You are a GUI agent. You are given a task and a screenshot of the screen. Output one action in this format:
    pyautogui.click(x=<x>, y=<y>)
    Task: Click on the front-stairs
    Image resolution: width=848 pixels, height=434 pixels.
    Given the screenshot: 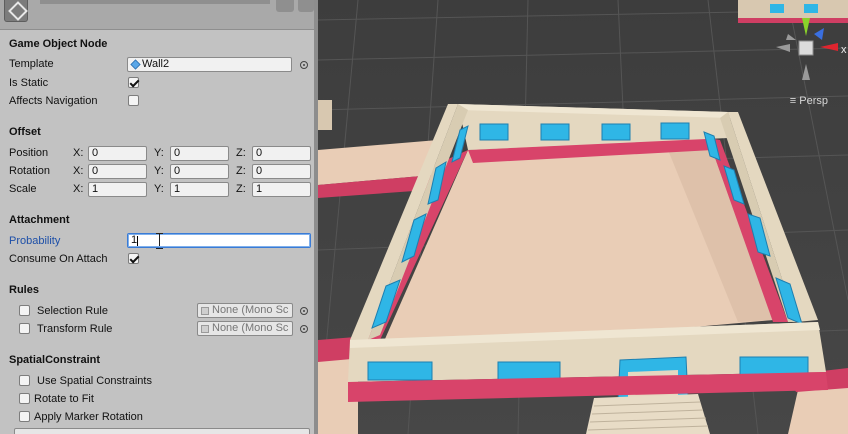 What is the action you would take?
    pyautogui.click(x=648, y=414)
    